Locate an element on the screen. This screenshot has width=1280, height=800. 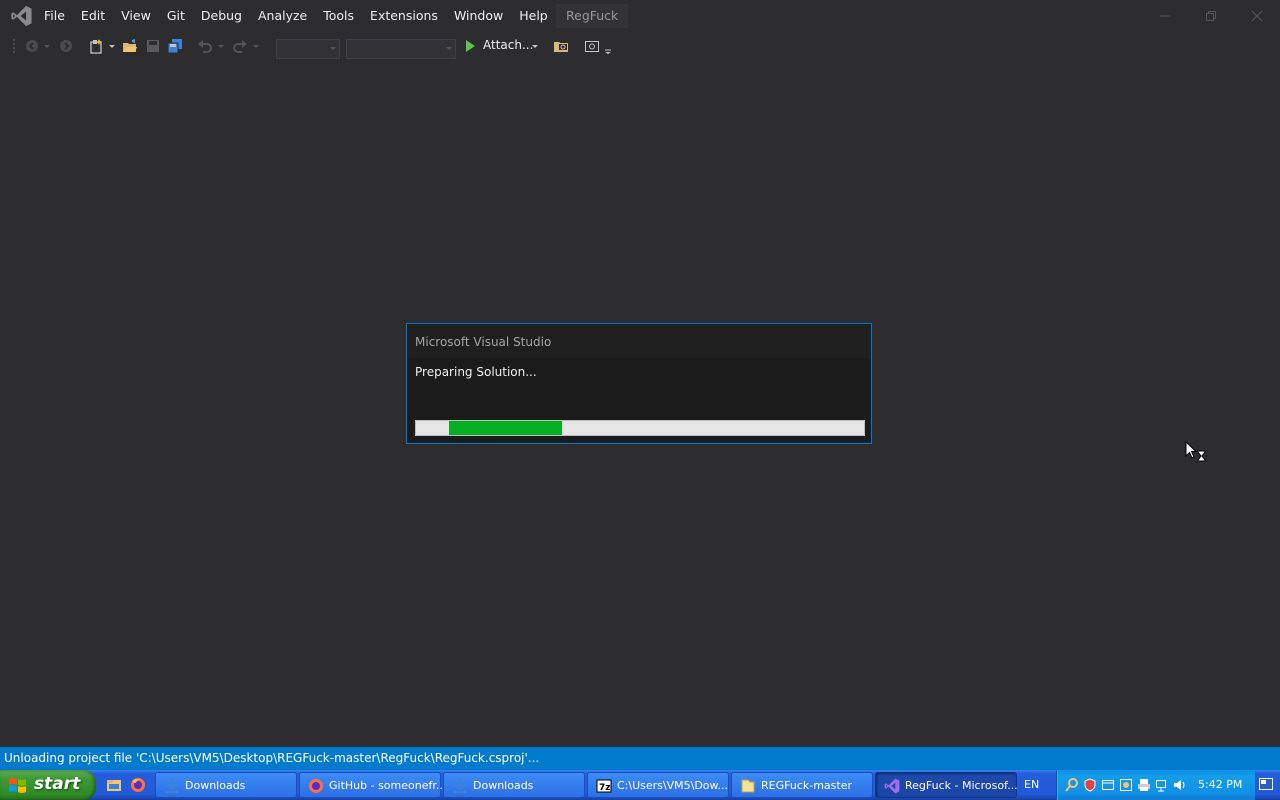
new-project-dropdown-icon is located at coordinates (112, 46).